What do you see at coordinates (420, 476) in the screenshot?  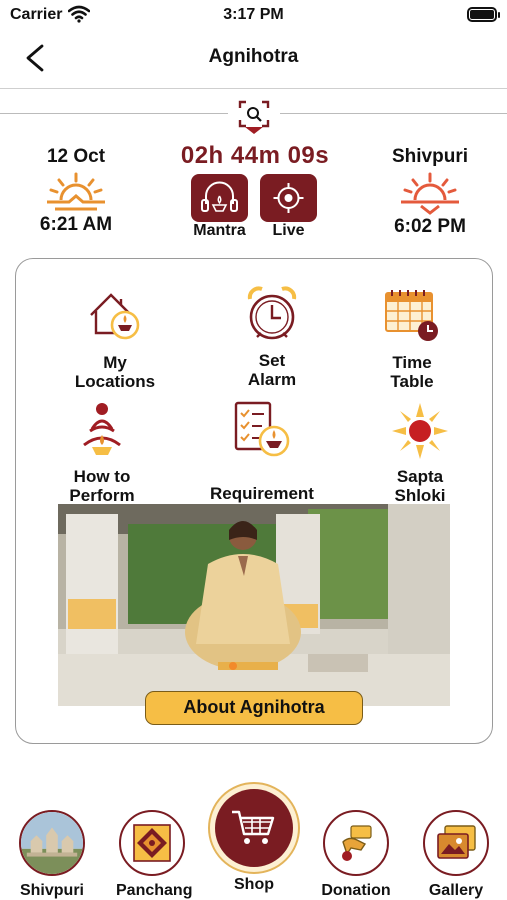 I see `tile-label-line1: Sapta` at bounding box center [420, 476].